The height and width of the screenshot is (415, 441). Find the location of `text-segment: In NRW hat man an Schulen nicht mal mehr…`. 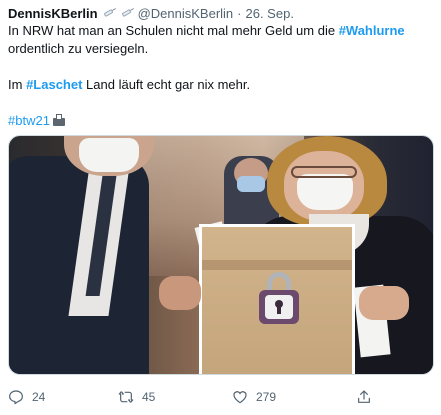

text-segment: In NRW hat man an Schulen nicht mal mehr… is located at coordinates (173, 30).